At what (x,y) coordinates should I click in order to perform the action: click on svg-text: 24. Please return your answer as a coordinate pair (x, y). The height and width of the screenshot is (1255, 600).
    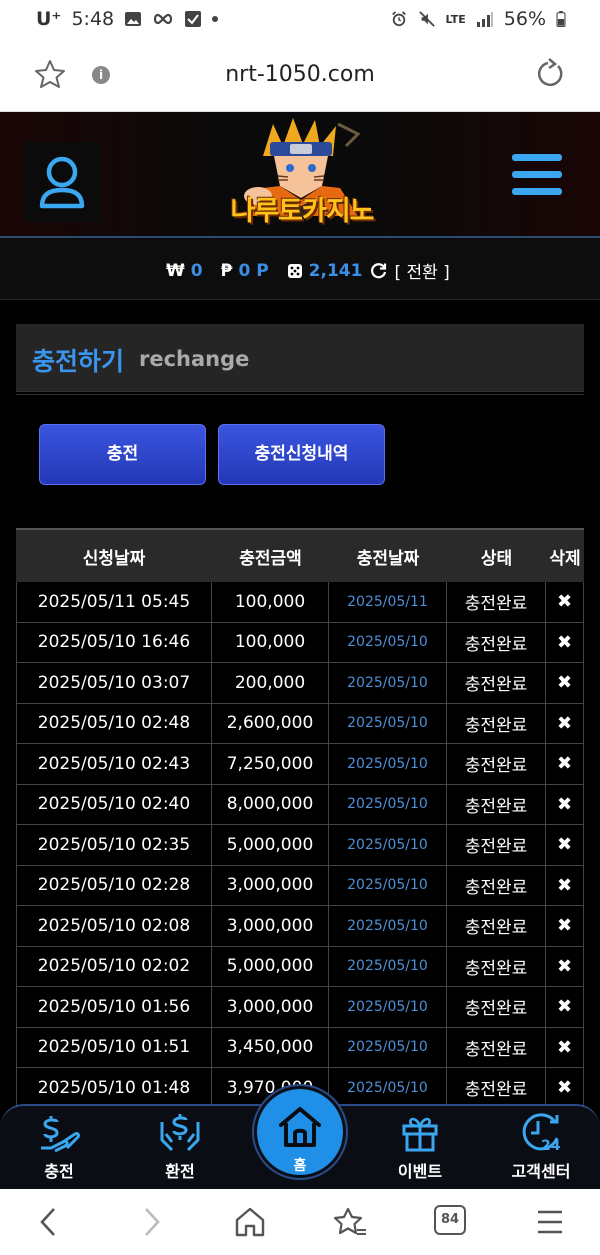
    Looking at the image, I should click on (551, 1145).